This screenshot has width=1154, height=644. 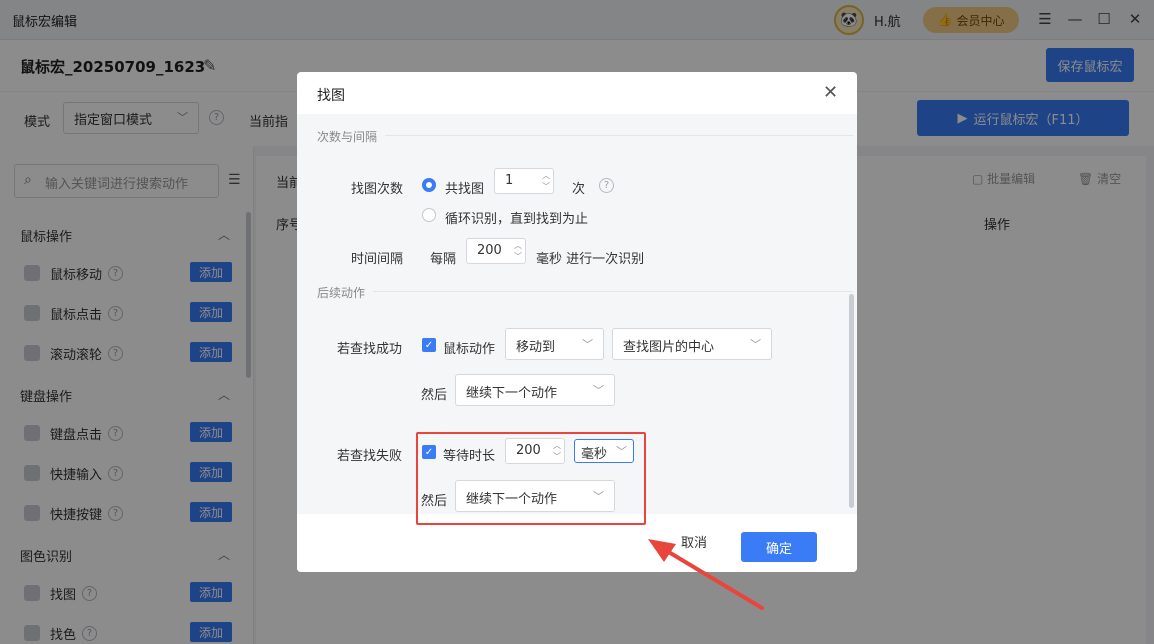 I want to click on annotation-arrow, so click(x=706, y=574).